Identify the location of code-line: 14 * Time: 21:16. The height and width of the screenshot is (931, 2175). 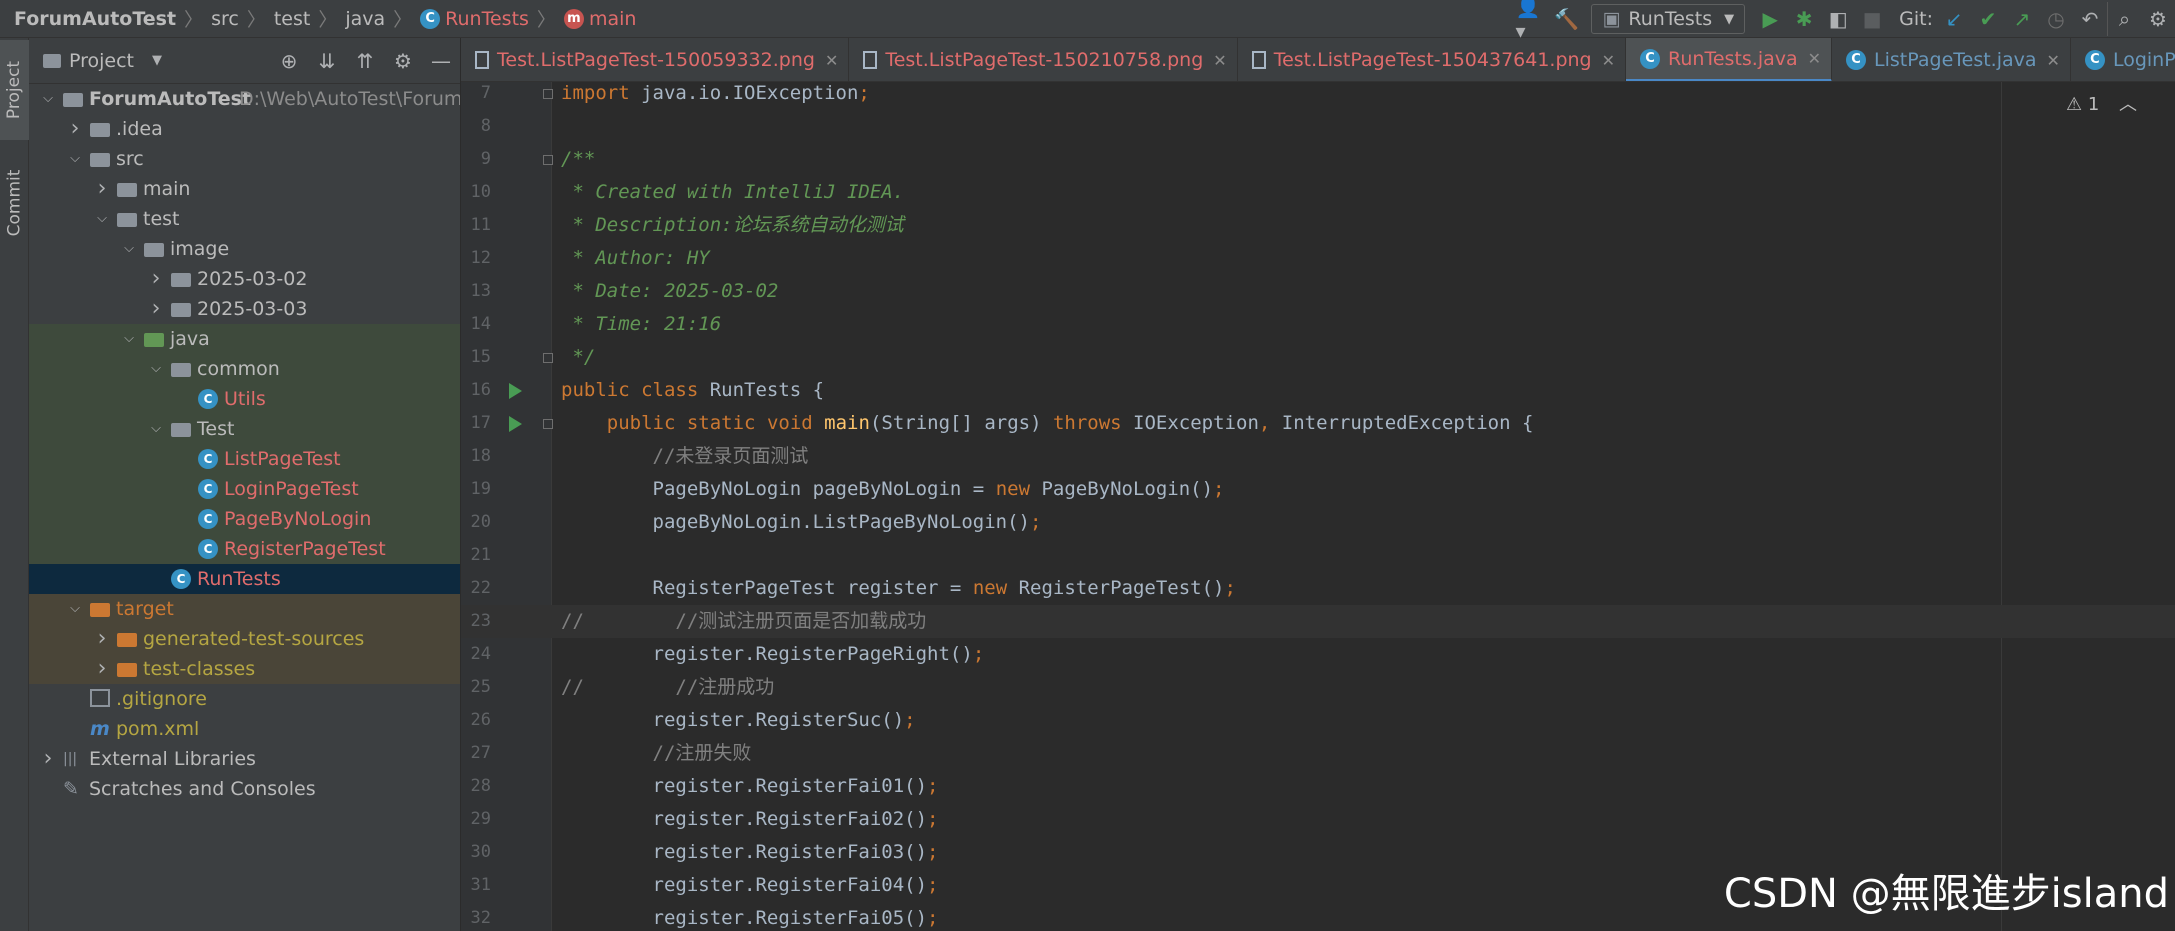
(1318, 324).